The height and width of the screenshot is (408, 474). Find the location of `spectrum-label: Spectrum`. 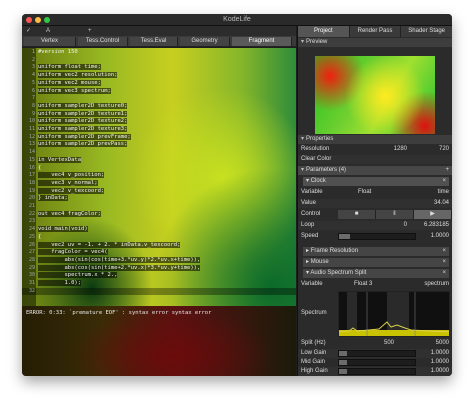

spectrum-label: Spectrum is located at coordinates (314, 313).